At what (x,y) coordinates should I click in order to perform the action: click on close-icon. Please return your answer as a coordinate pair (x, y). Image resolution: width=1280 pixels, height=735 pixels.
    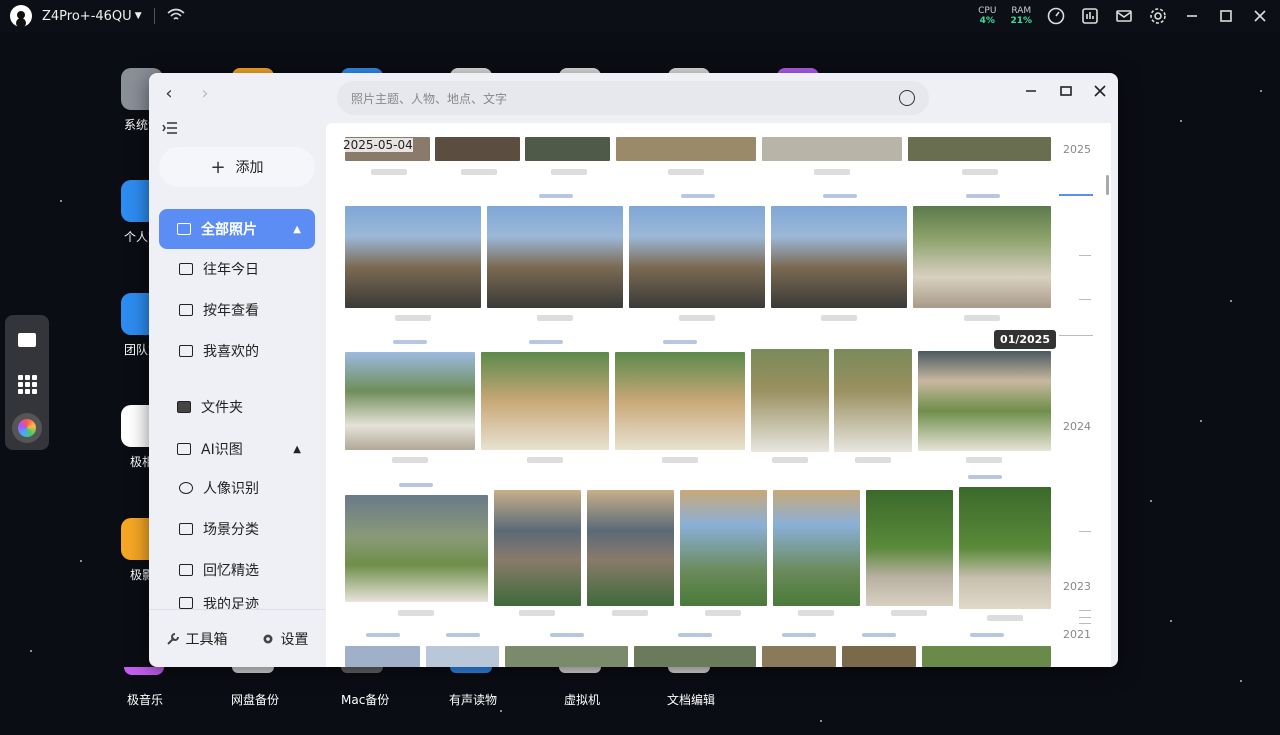
    Looking at the image, I should click on (1260, 16).